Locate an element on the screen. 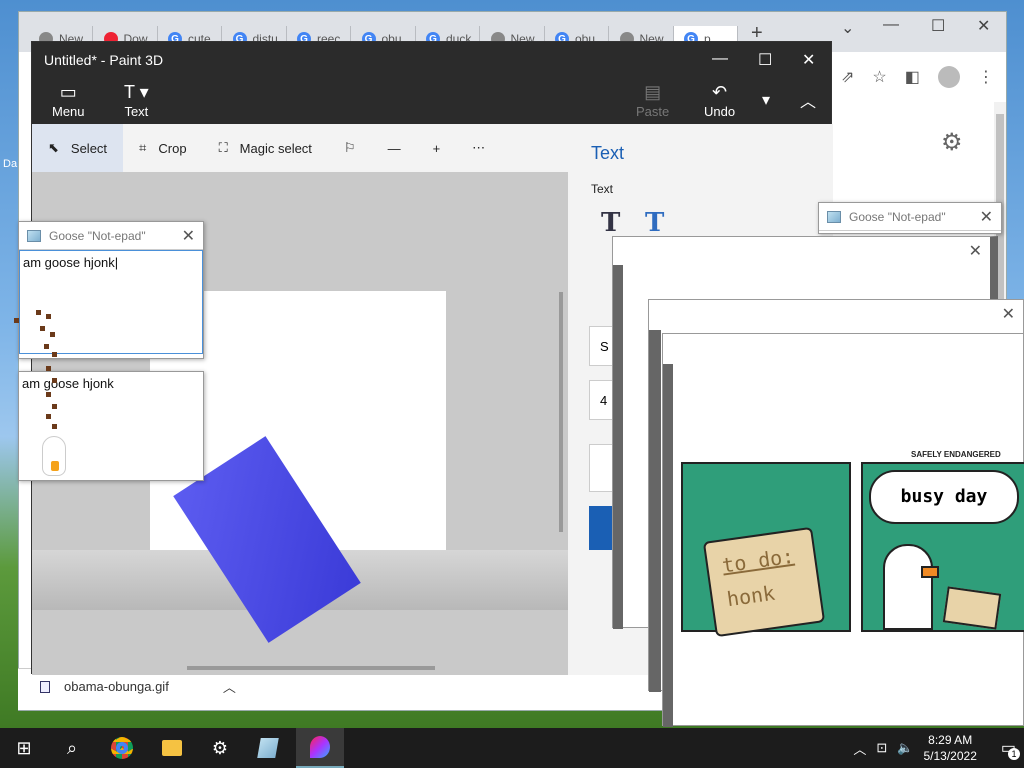 Image resolution: width=1024 pixels, height=768 pixels. zoom-out-tool: — is located at coordinates (394, 148).